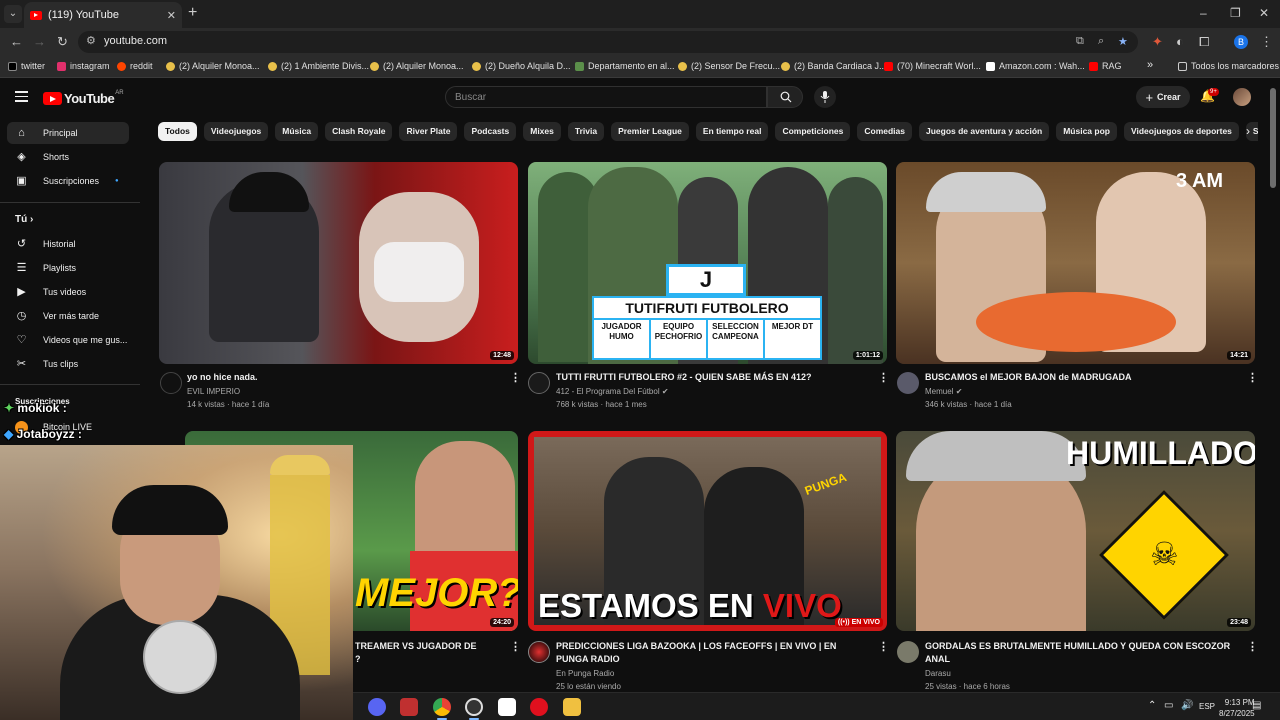 The image size is (1280, 720). What do you see at coordinates (1237, 708) in the screenshot?
I see `system-clock: 9:13 PM 8/27/2025` at bounding box center [1237, 708].